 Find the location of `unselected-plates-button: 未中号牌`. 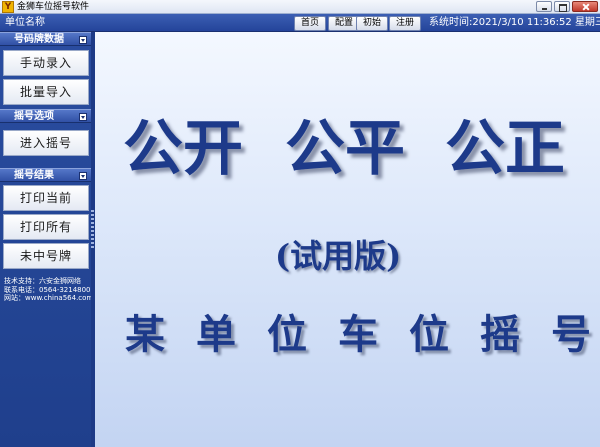

unselected-plates-button: 未中号牌 is located at coordinates (46, 256).